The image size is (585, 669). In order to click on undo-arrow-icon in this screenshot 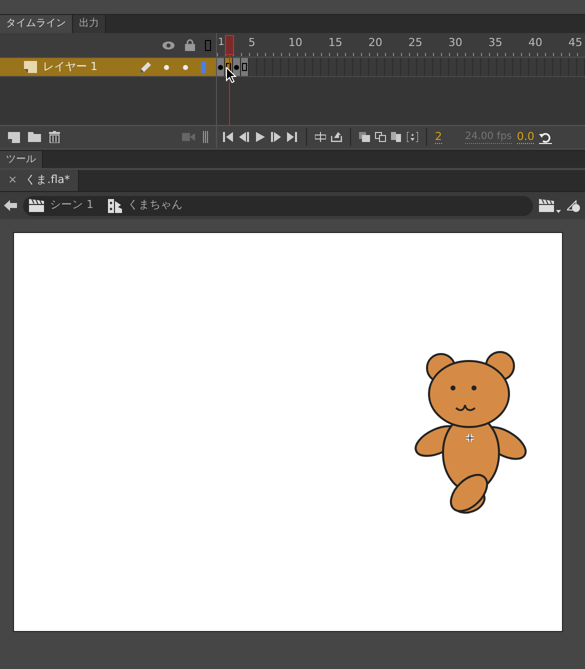, I will do `click(545, 137)`.